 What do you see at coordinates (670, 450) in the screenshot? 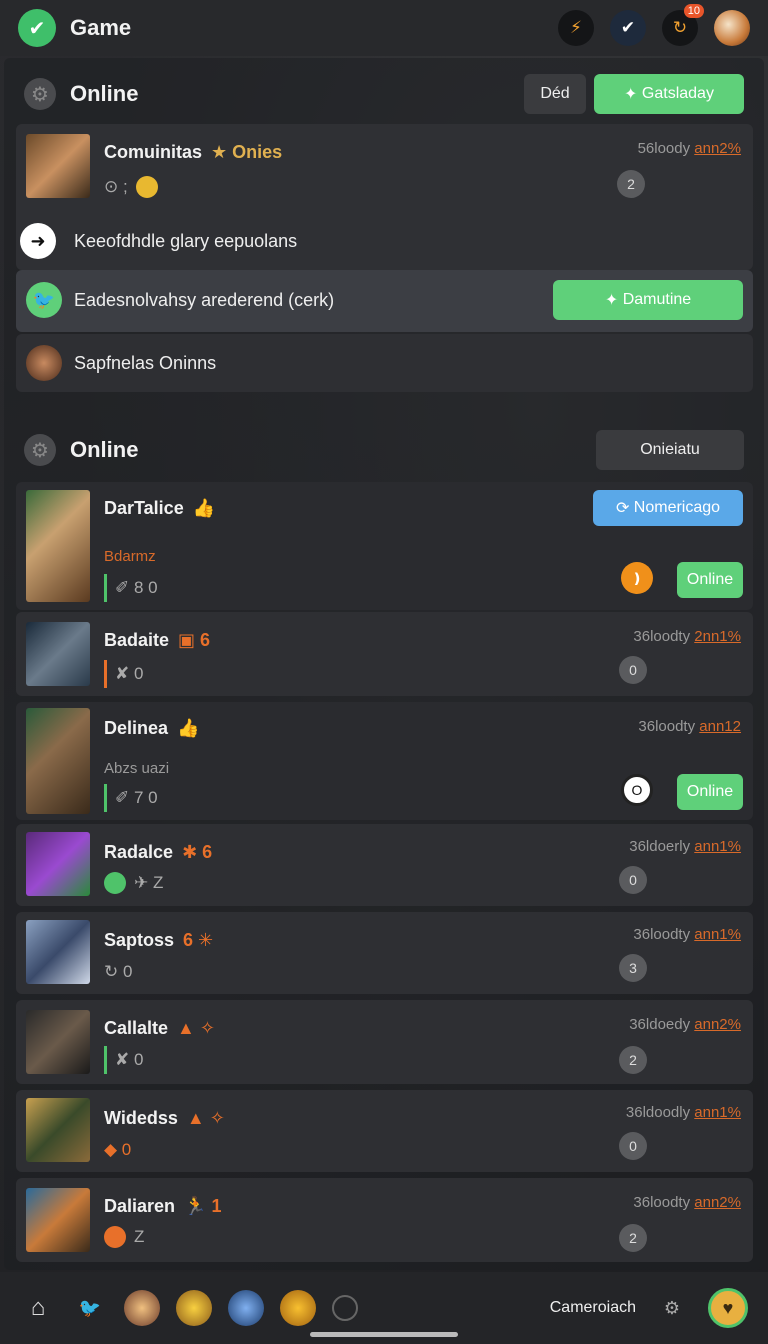
I see `filter-button: Onieiatu` at bounding box center [670, 450].